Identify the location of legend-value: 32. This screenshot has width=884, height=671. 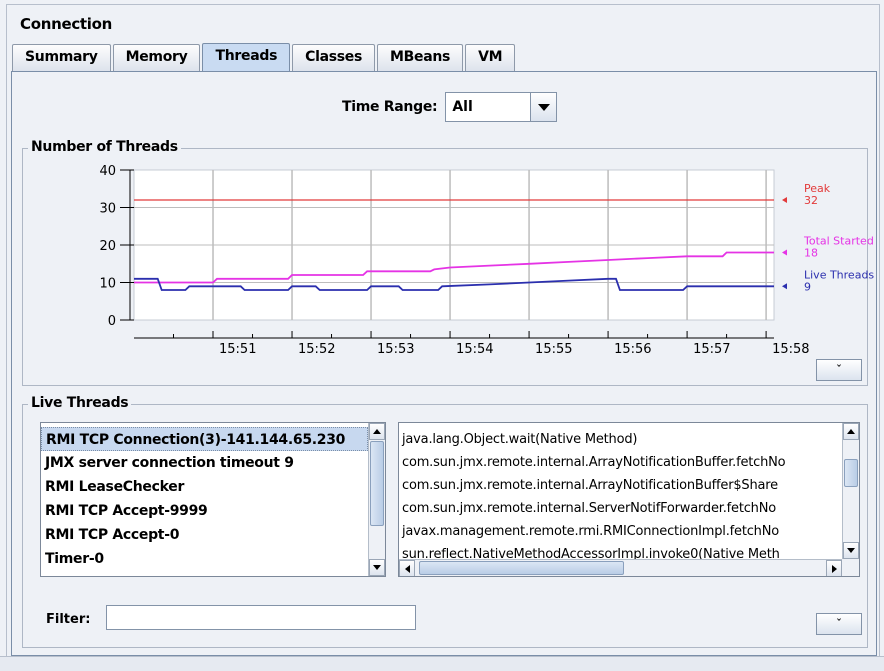
(811, 200).